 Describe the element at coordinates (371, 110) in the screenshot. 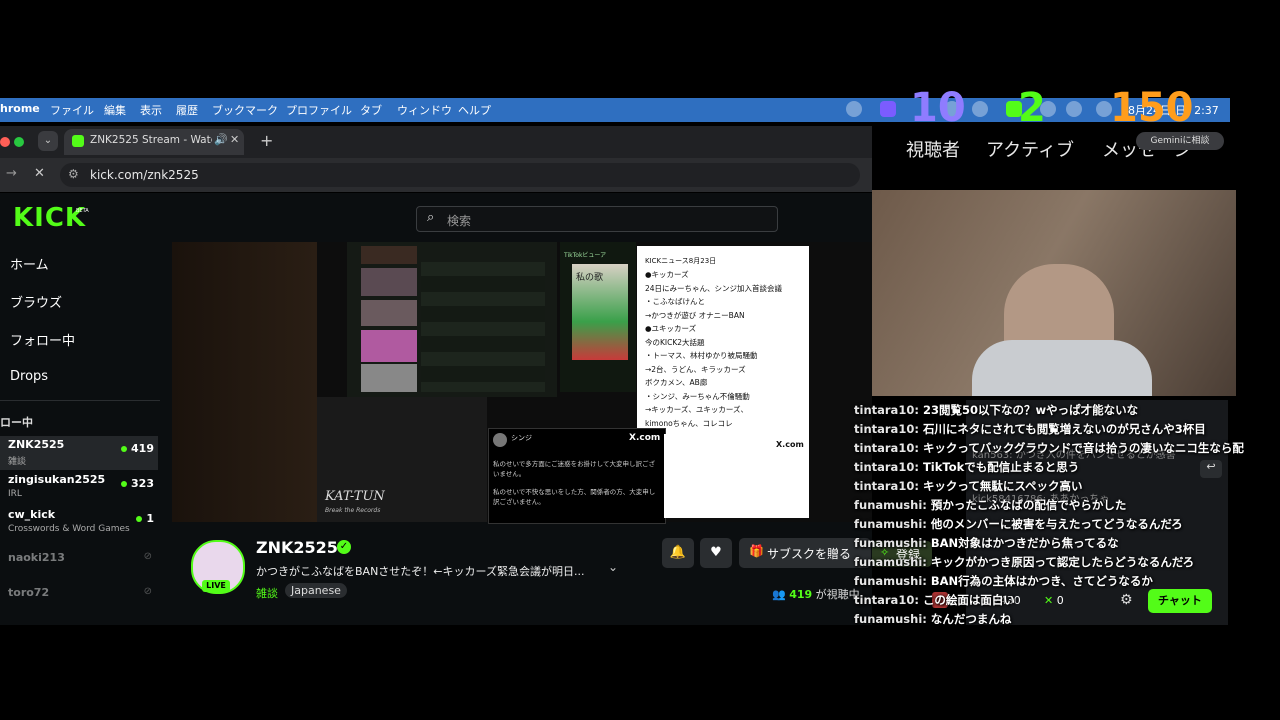

I see `menu-tab: タブ` at that location.